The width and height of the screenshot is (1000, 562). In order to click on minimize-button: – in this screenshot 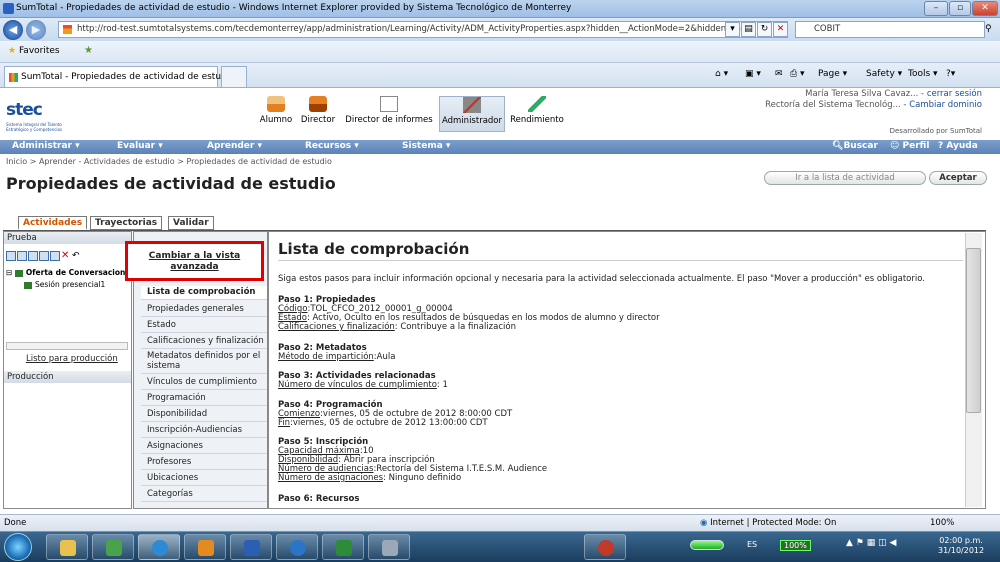, I will do `click(936, 8)`.